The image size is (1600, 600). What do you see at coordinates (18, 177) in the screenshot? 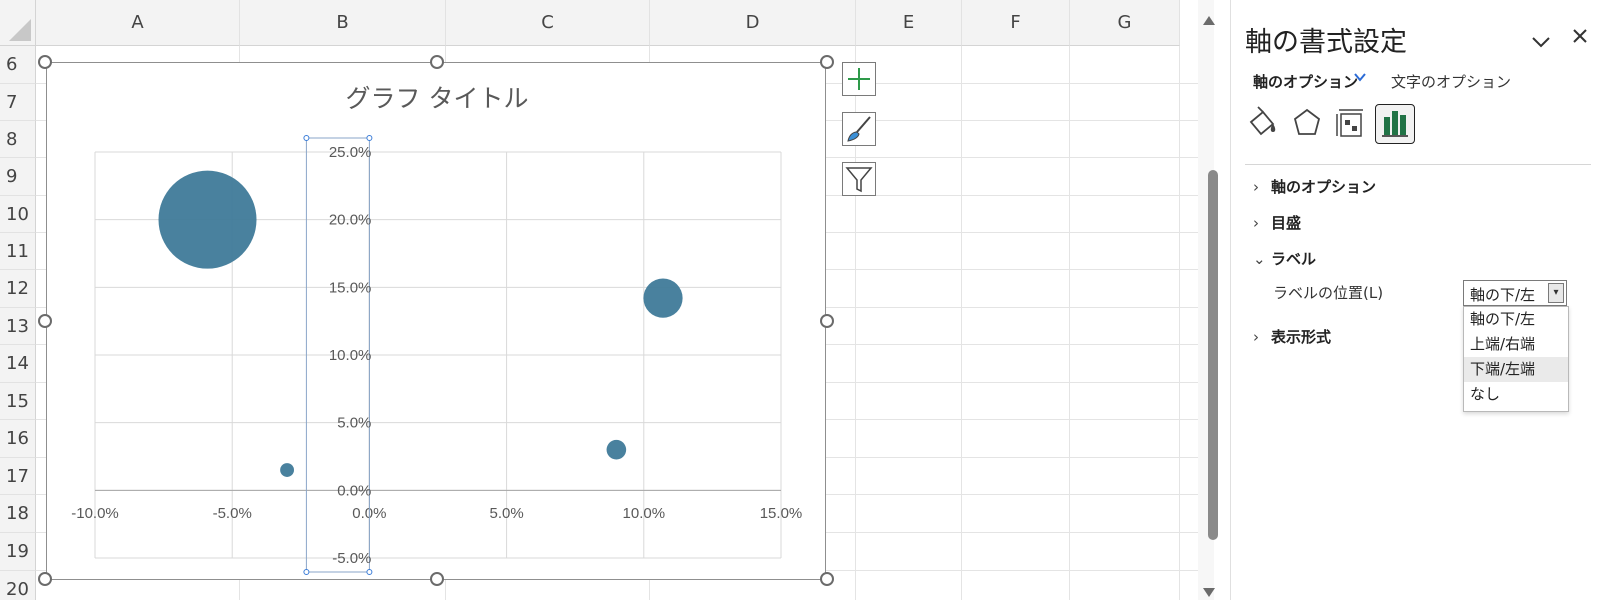
I see `row-header: 9` at bounding box center [18, 177].